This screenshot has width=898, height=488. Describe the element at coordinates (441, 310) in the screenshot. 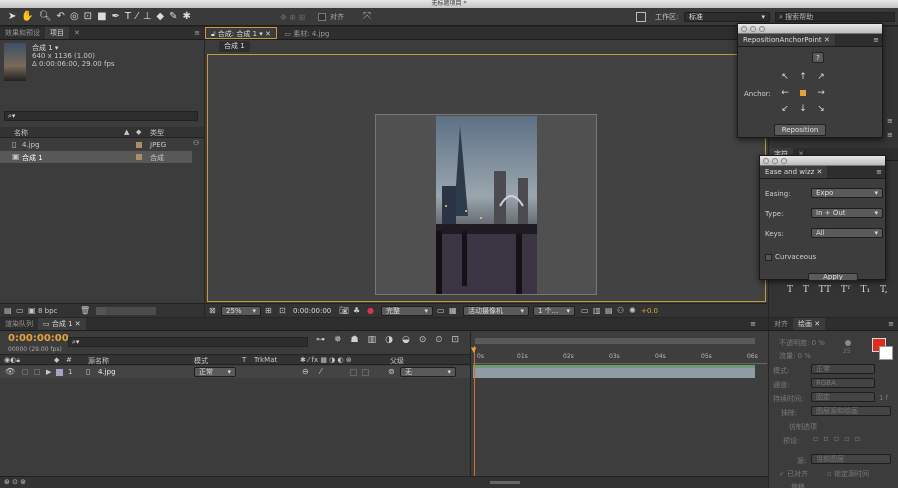

I see `region-of-interest-icon: ▭` at that location.